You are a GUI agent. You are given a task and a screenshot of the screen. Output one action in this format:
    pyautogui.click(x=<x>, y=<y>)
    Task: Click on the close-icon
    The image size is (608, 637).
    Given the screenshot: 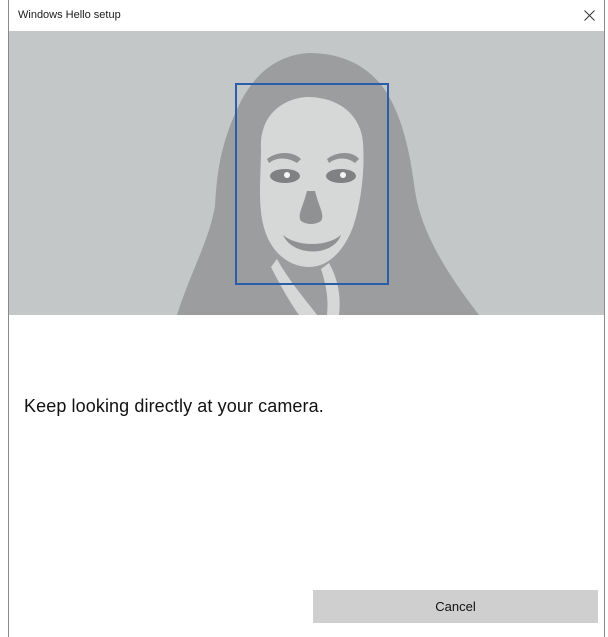 What is the action you would take?
    pyautogui.click(x=589, y=15)
    